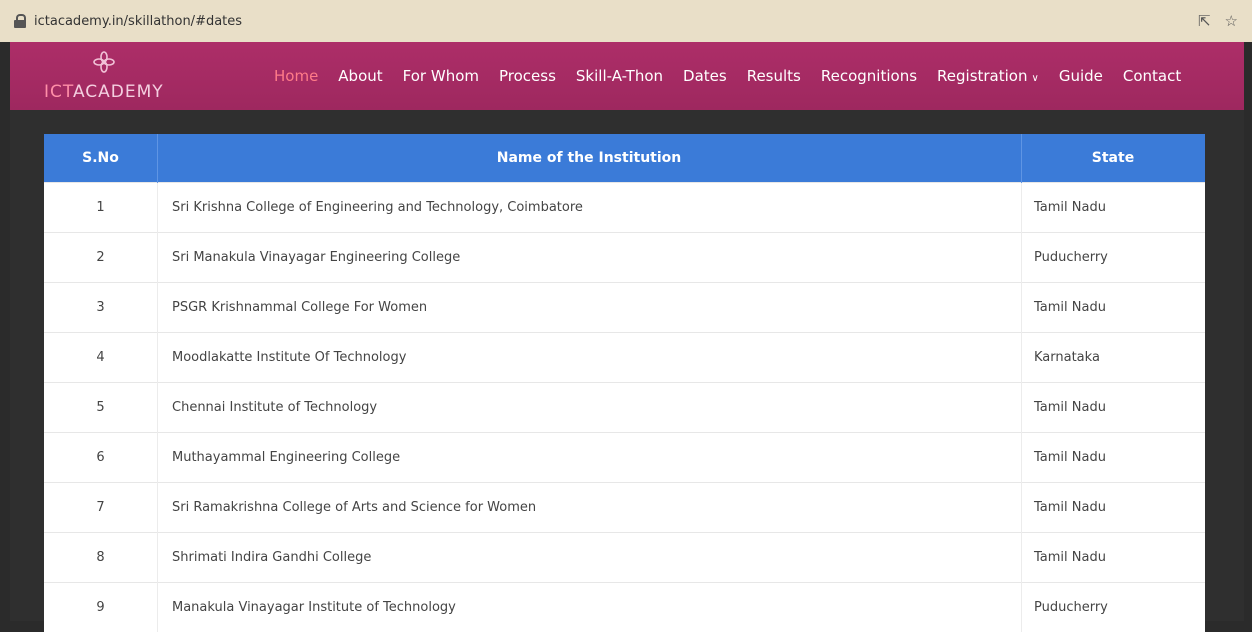  I want to click on column-header-name: Name of the Institution, so click(590, 158).